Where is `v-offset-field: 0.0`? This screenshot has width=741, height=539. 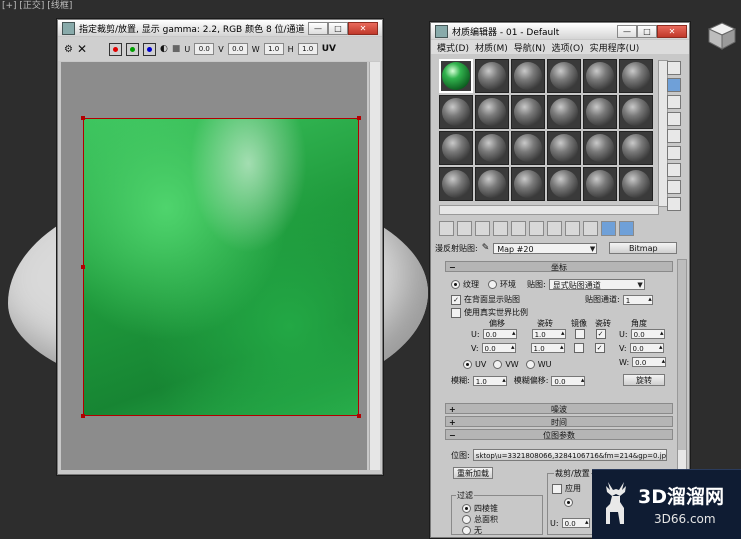 v-offset-field: 0.0 is located at coordinates (498, 347).